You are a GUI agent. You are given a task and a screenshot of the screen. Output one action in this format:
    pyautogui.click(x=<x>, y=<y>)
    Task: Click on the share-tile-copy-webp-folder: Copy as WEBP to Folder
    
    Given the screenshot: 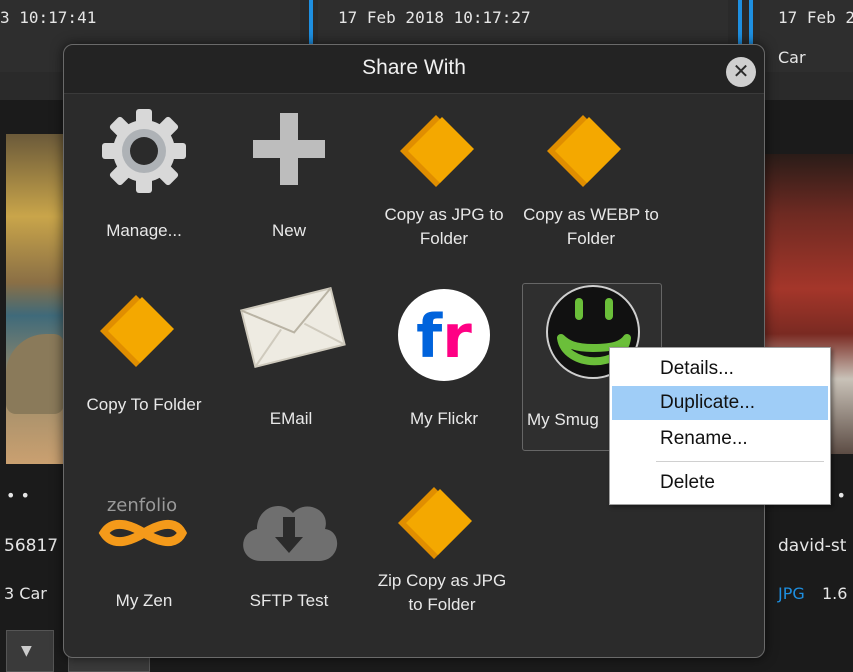 What is the action you would take?
    pyautogui.click(x=591, y=178)
    